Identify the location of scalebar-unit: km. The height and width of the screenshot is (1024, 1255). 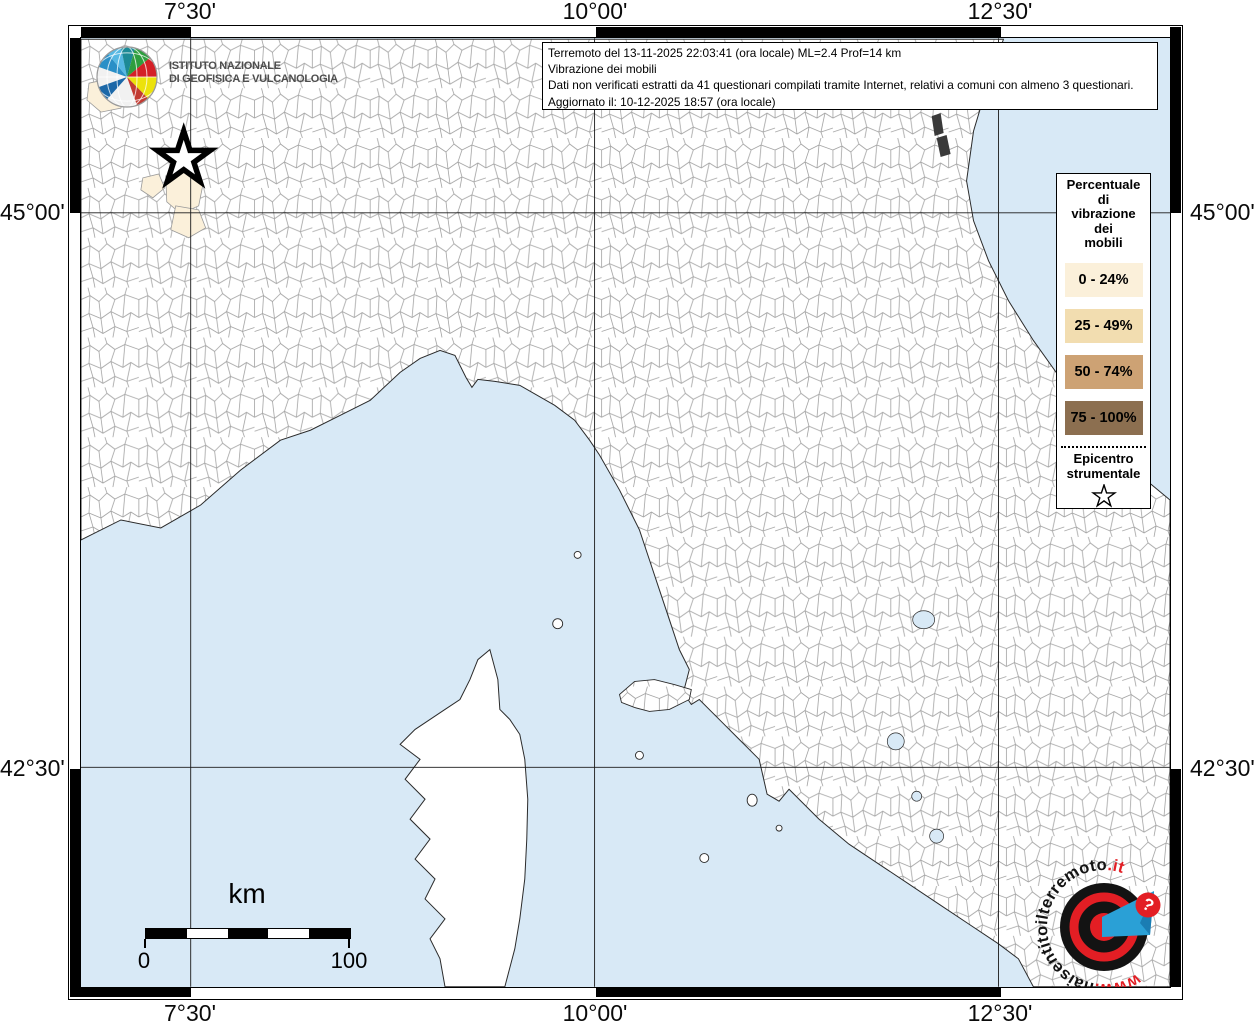
(247, 893).